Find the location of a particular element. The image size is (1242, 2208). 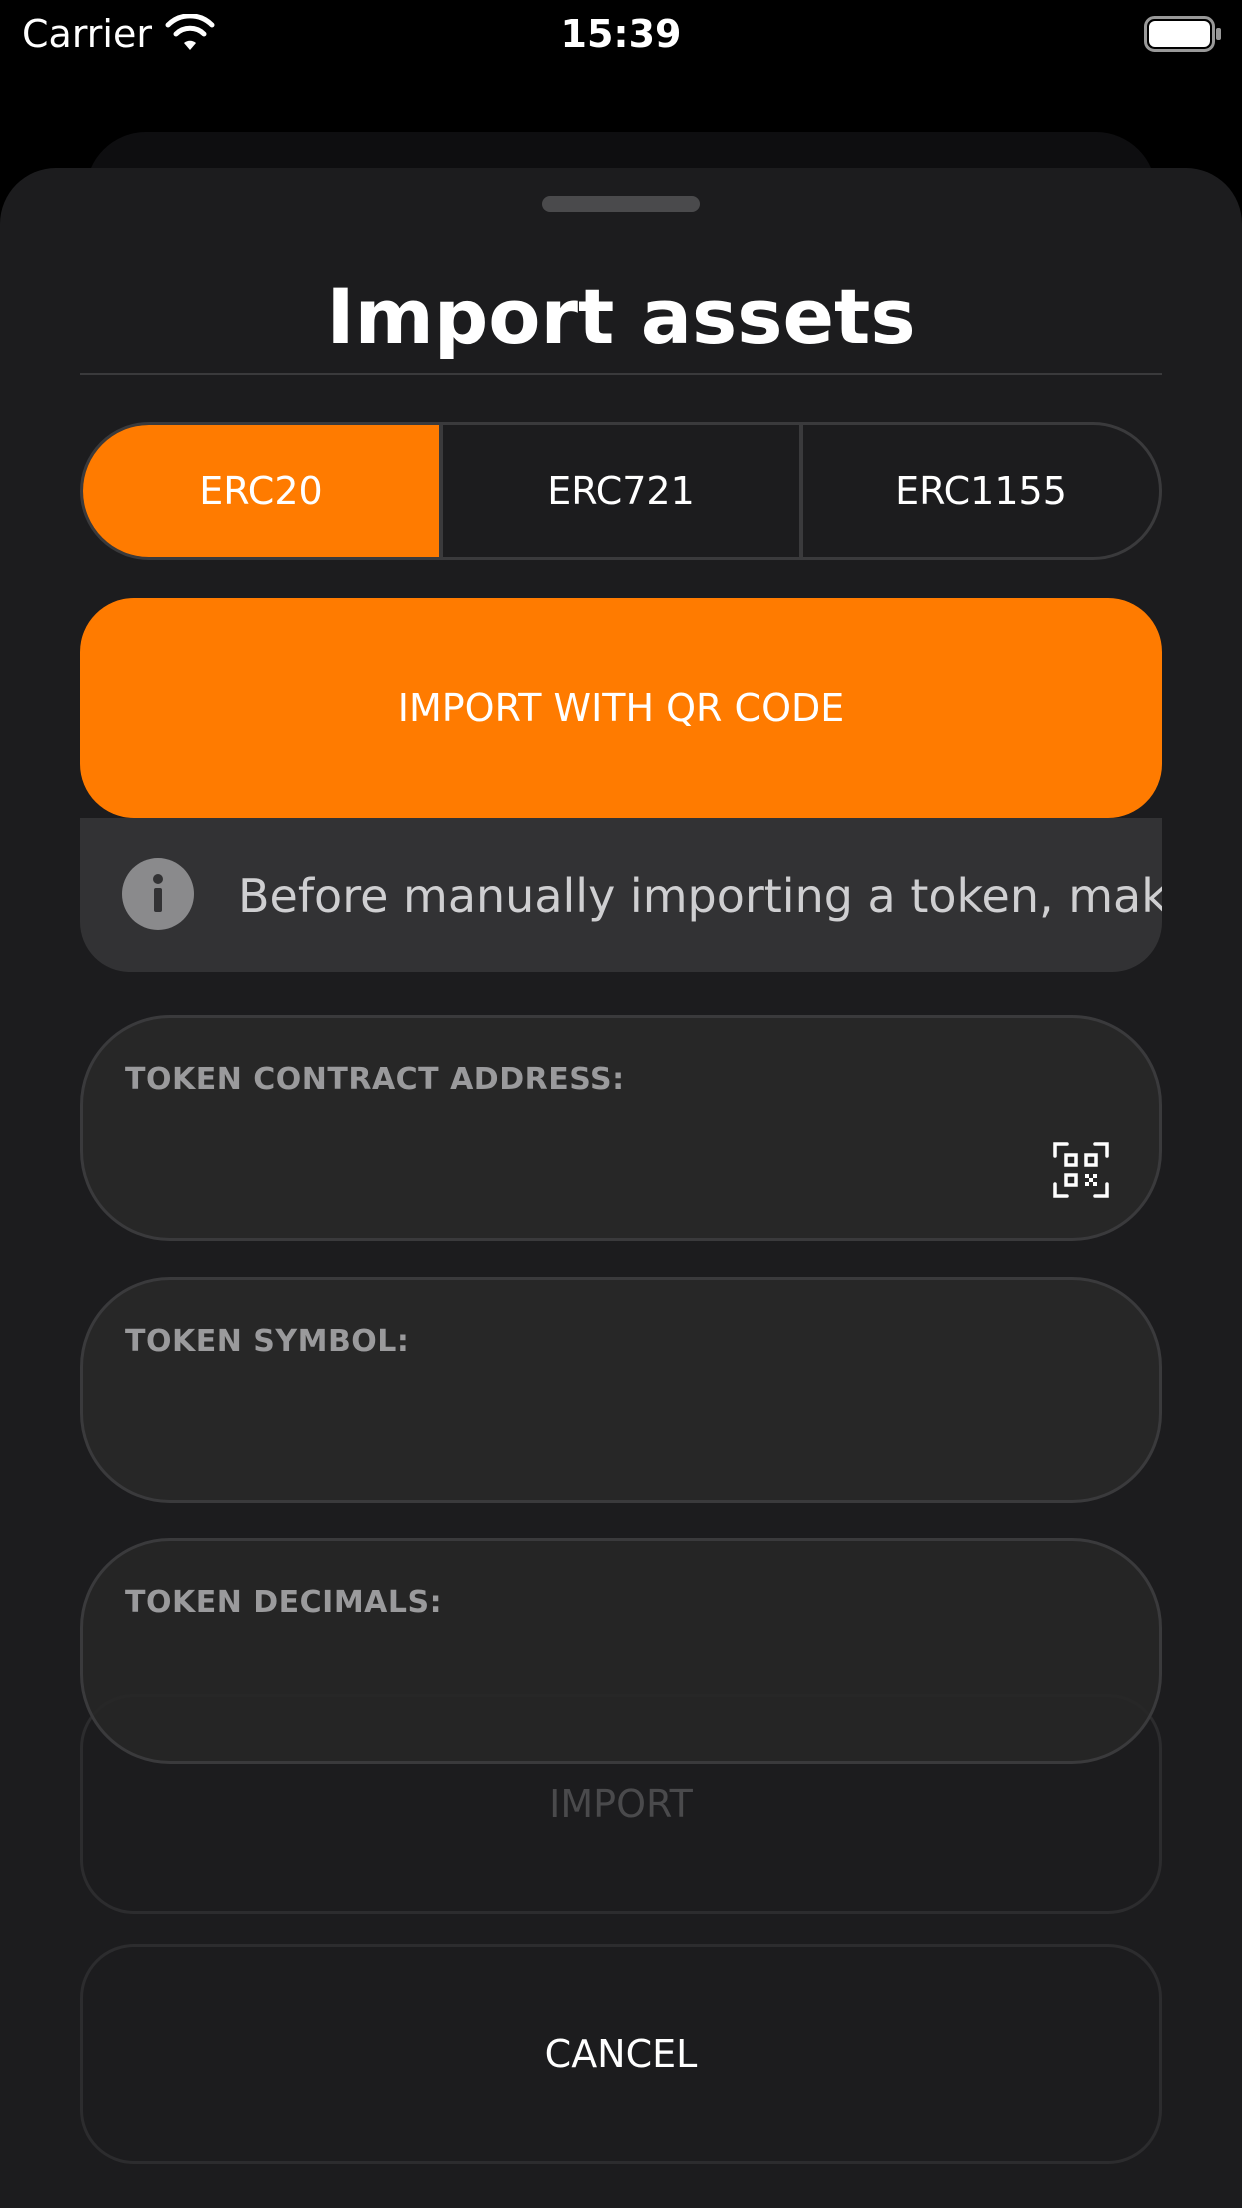

status-time: 15:39 is located at coordinates (621, 34).